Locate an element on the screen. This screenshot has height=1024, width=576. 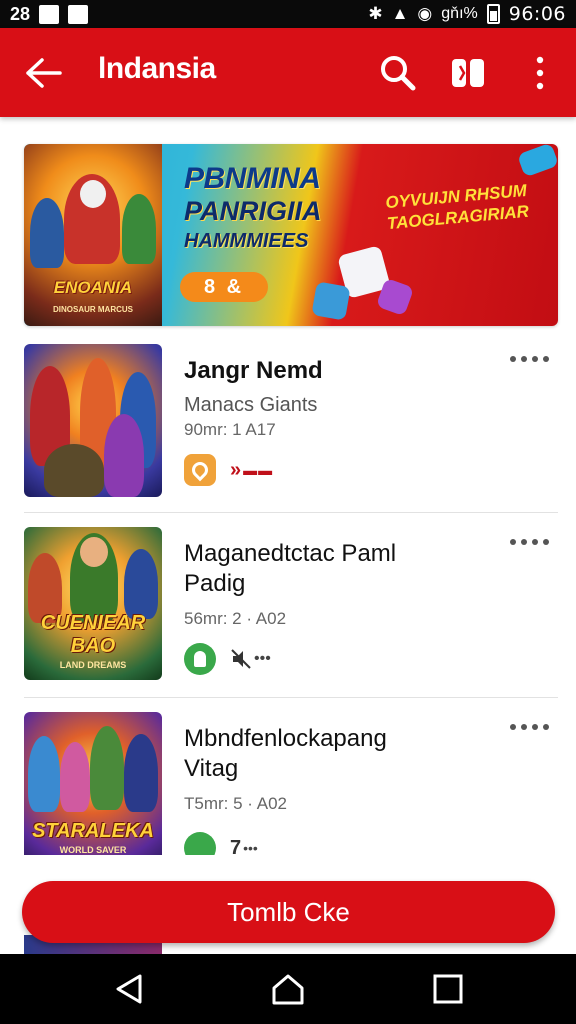
bluetooth-icon: ✱ is located at coordinates (375, 13).